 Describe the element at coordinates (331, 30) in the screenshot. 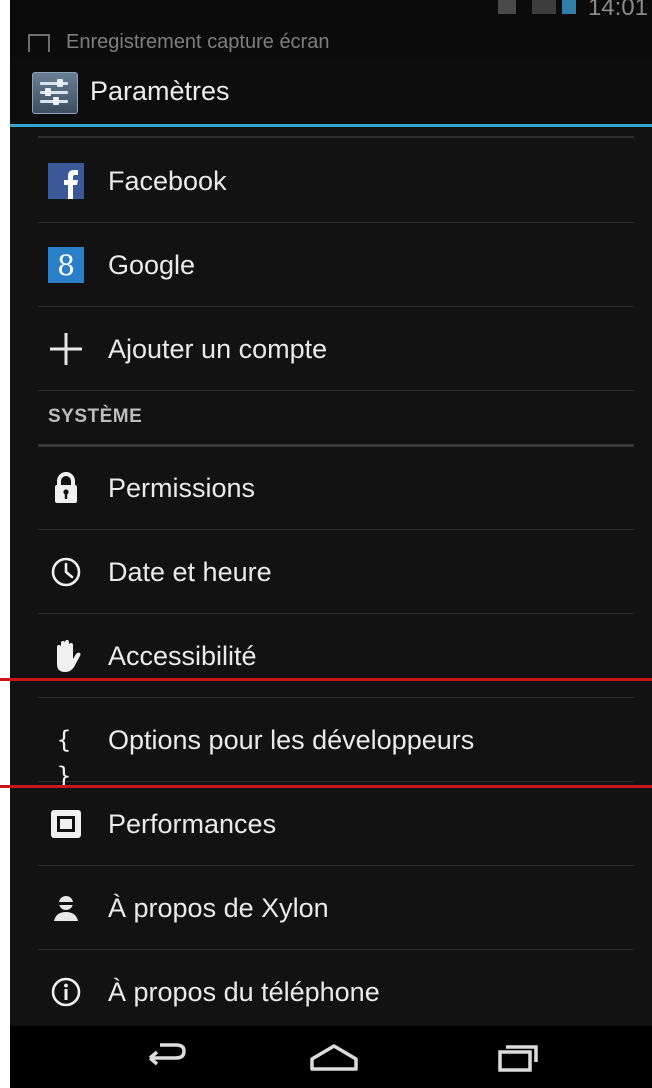

I see `notification-shade-strip: Enregistrement capture écran 14:01` at that location.